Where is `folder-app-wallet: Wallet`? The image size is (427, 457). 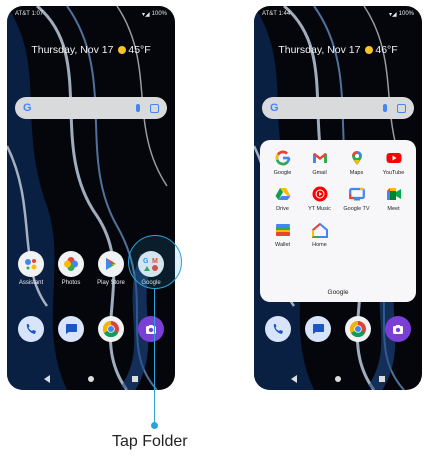
folder-app-wallet: Wallet is located at coordinates (282, 235).